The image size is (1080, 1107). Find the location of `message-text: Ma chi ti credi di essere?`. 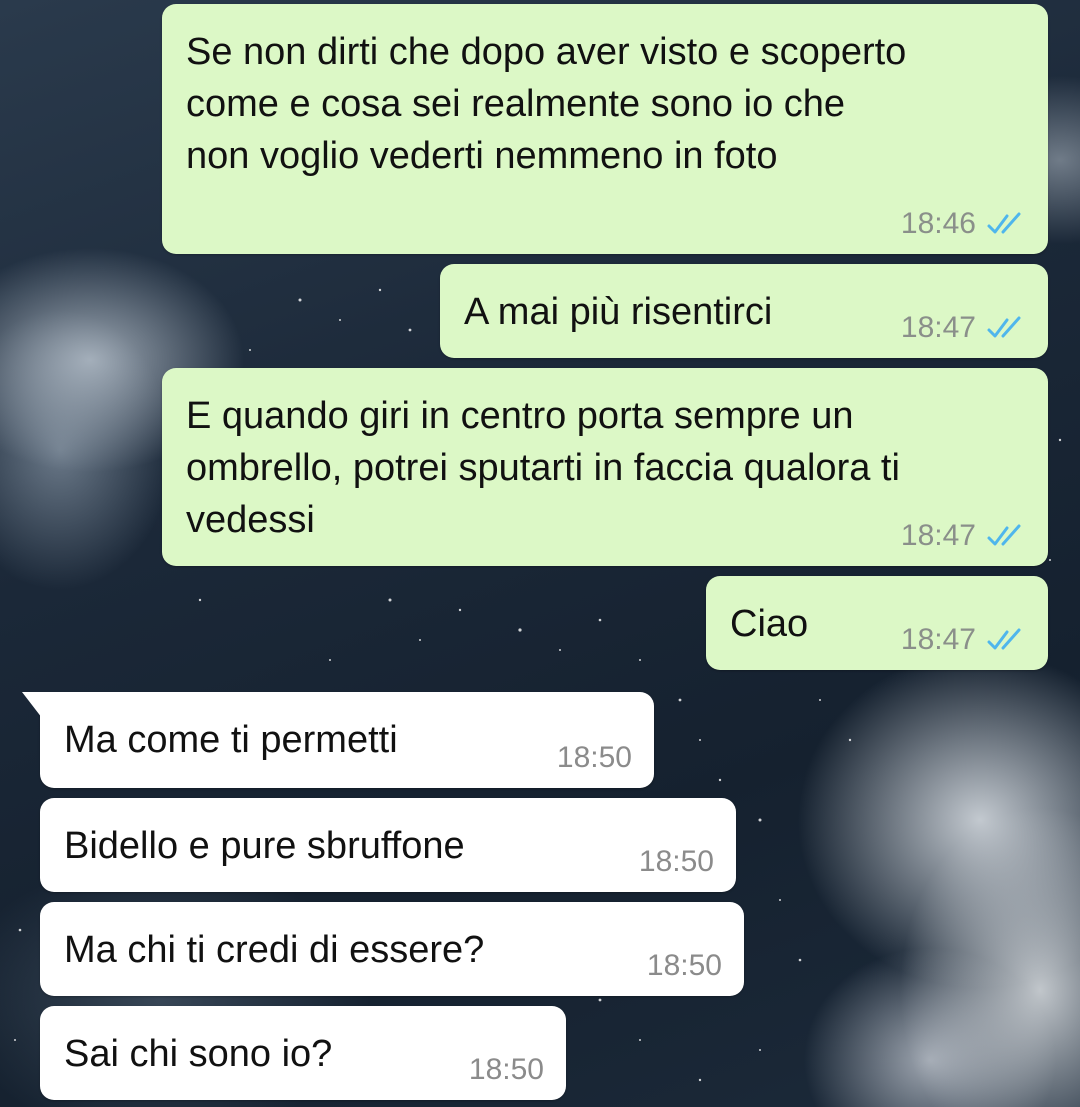

message-text: Ma chi ti credi di essere? is located at coordinates (274, 950).